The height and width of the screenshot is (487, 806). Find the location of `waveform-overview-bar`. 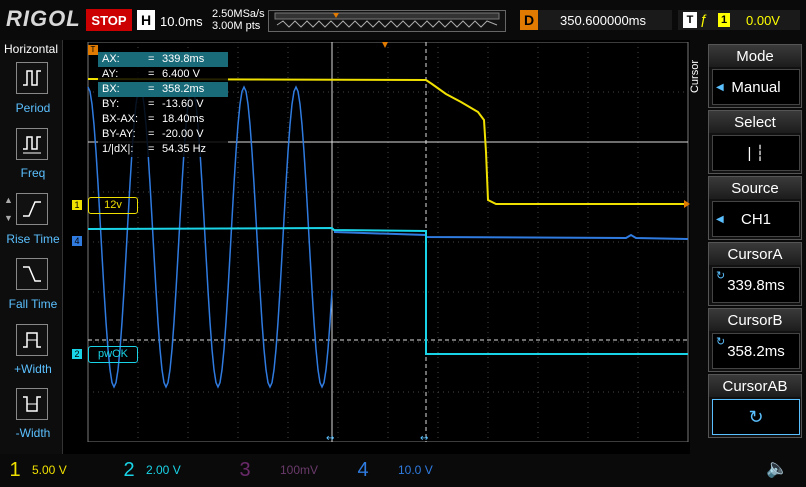

waveform-overview-bar is located at coordinates (387, 21).